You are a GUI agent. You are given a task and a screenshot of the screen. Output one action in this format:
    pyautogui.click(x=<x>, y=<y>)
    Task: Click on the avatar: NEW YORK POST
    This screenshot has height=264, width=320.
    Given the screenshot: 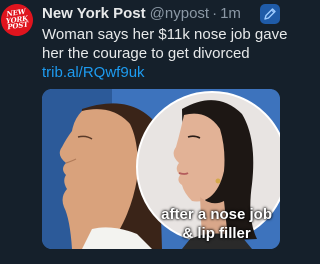 What is the action you would take?
    pyautogui.click(x=18, y=20)
    